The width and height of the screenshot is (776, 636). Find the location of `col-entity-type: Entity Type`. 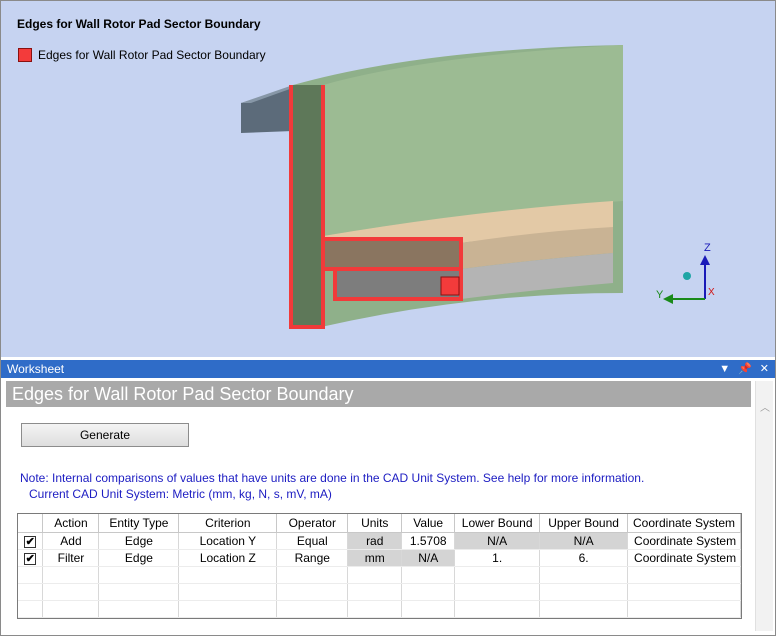

col-entity-type: Entity Type is located at coordinates (139, 523).